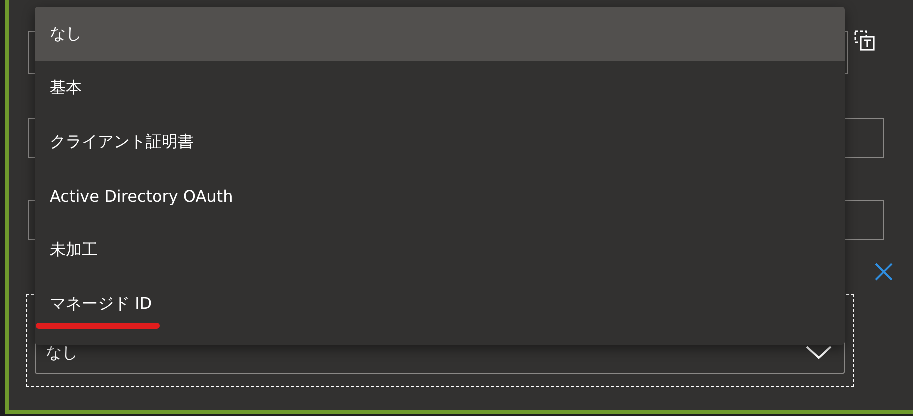 Image resolution: width=913 pixels, height=416 pixels. I want to click on text-box-icon, so click(865, 41).